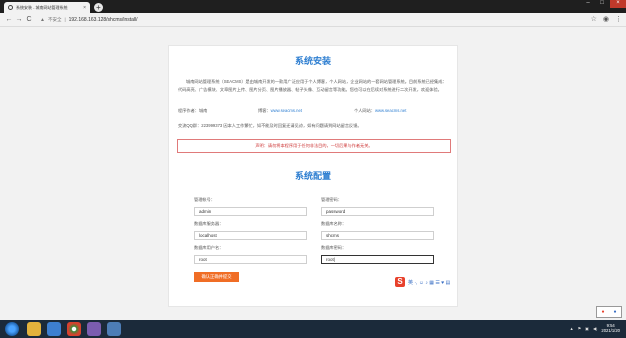 This screenshot has height=338, width=626. I want to click on forward-button: →, so click(19, 19).